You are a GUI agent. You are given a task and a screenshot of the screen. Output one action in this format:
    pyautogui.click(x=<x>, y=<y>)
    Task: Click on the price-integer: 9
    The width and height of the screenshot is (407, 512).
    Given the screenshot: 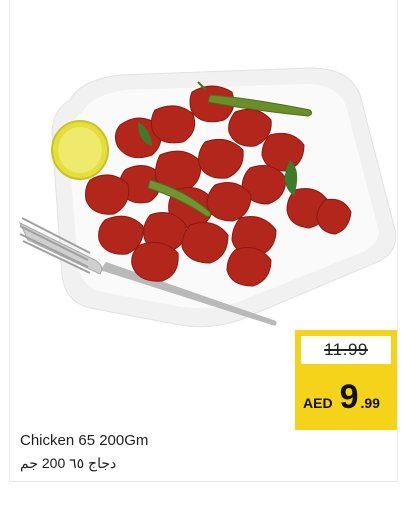 What is the action you would take?
    pyautogui.click(x=349, y=397)
    